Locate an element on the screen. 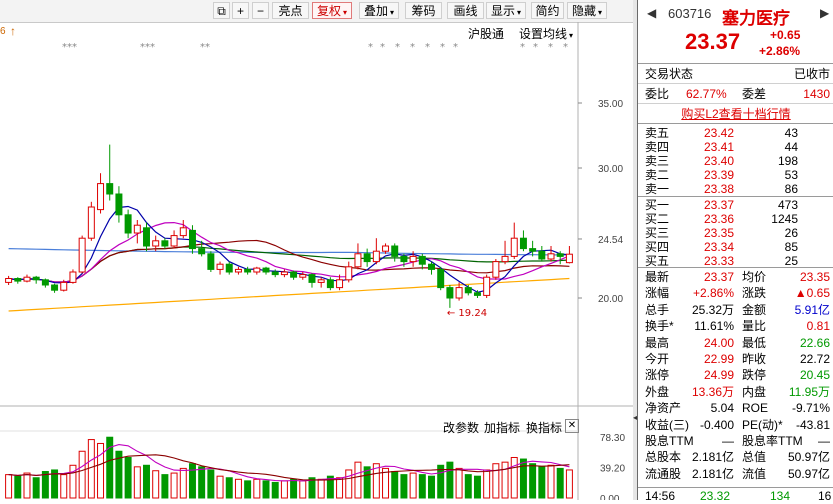 This screenshot has height=504, width=833. stat-row: 涨停 24.99 跌停 20.45 is located at coordinates (735, 375).